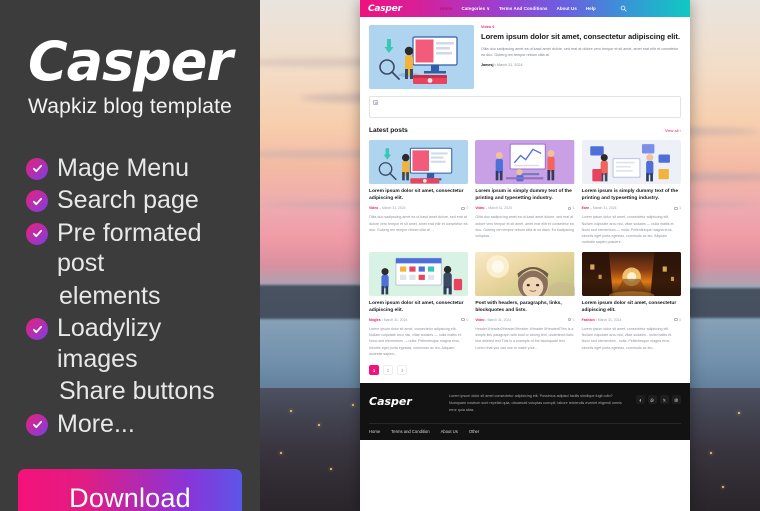 Image resolution: width=760 pixels, height=511 pixels. Describe the element at coordinates (374, 370) in the screenshot. I see `pagination-page-1: 1` at that location.